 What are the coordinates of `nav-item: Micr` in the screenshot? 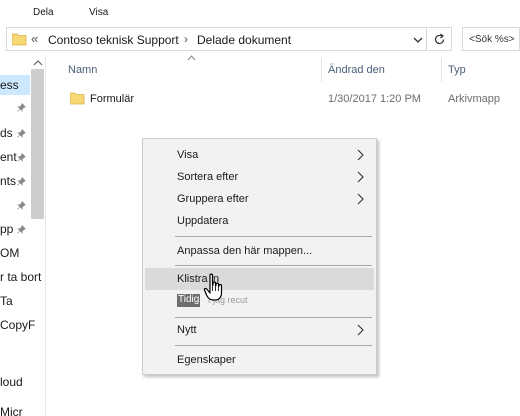 It's located at (11, 410).